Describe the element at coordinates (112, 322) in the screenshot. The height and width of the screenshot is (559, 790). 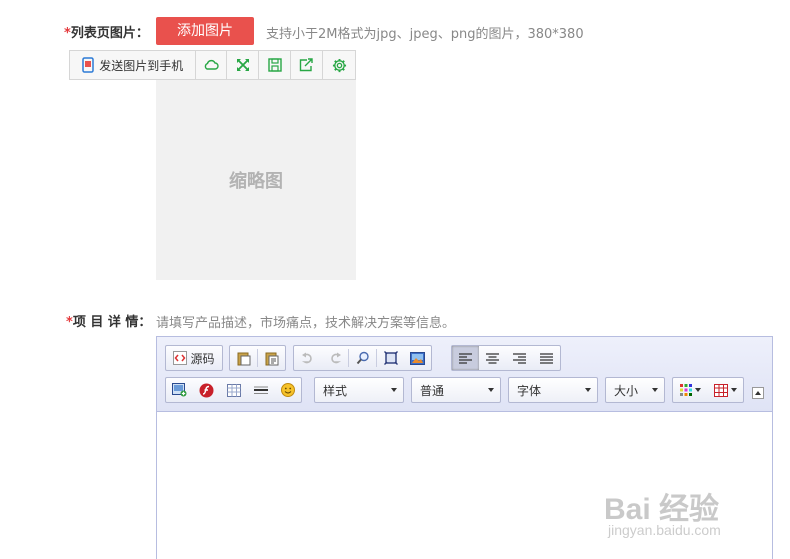
I see `details-label-text: 项 目 详 情：` at that location.